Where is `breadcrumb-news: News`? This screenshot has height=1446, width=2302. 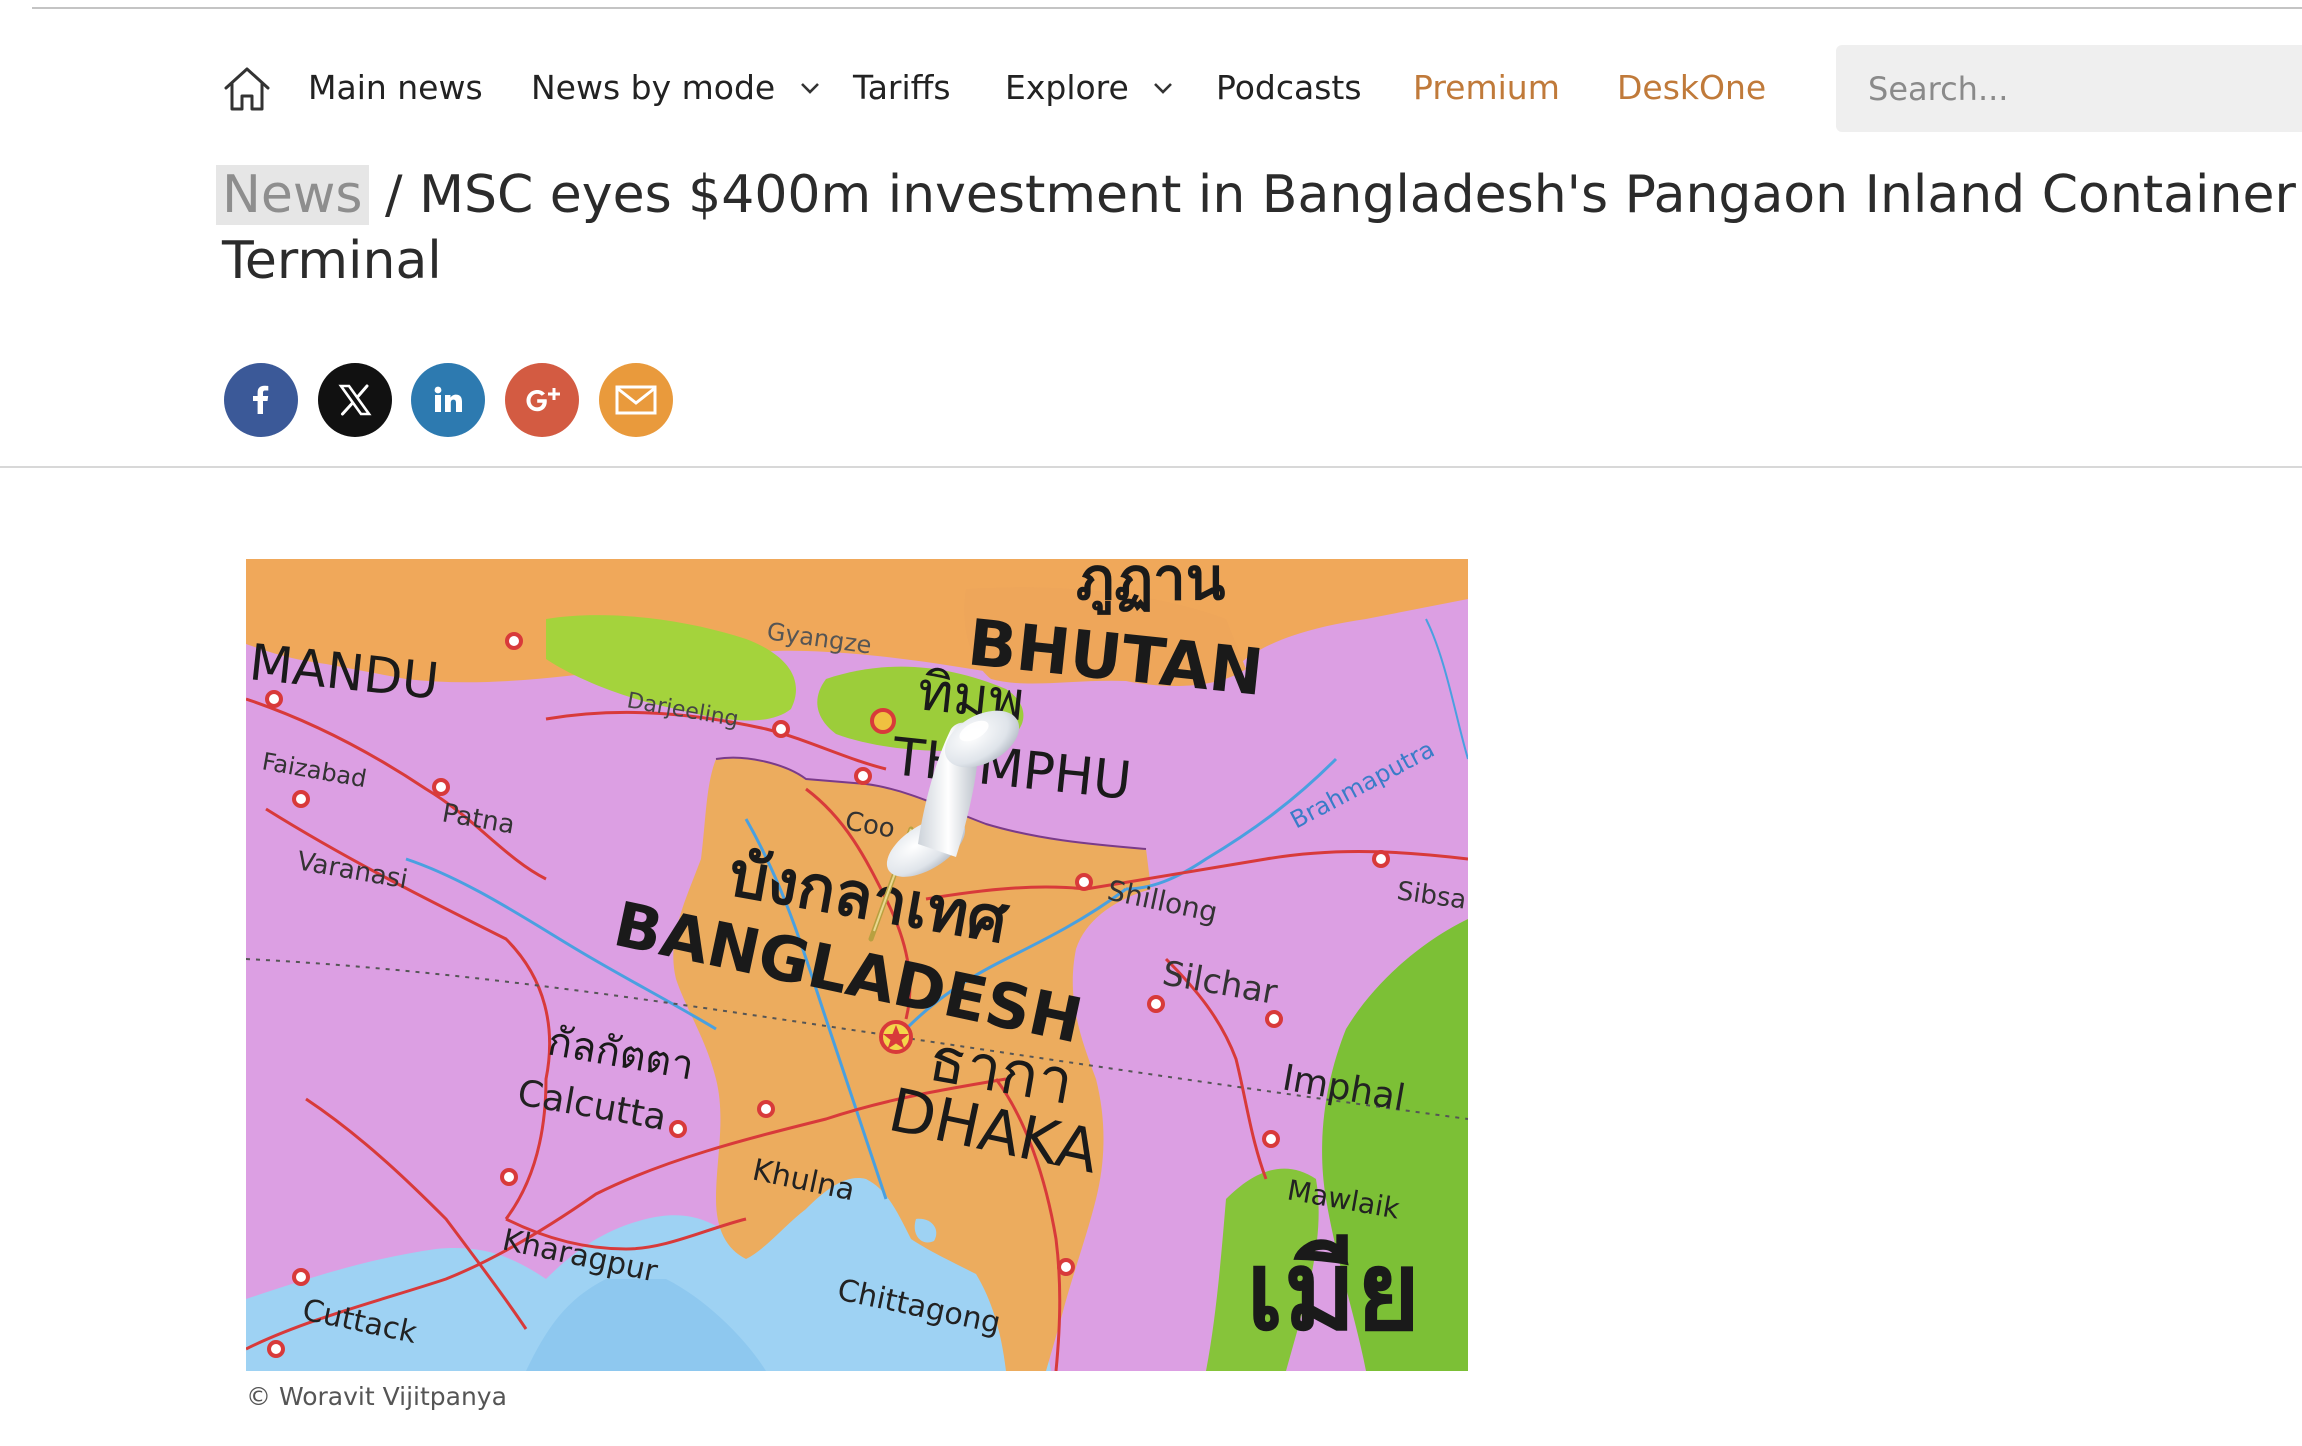
breadcrumb-news: News is located at coordinates (292, 195).